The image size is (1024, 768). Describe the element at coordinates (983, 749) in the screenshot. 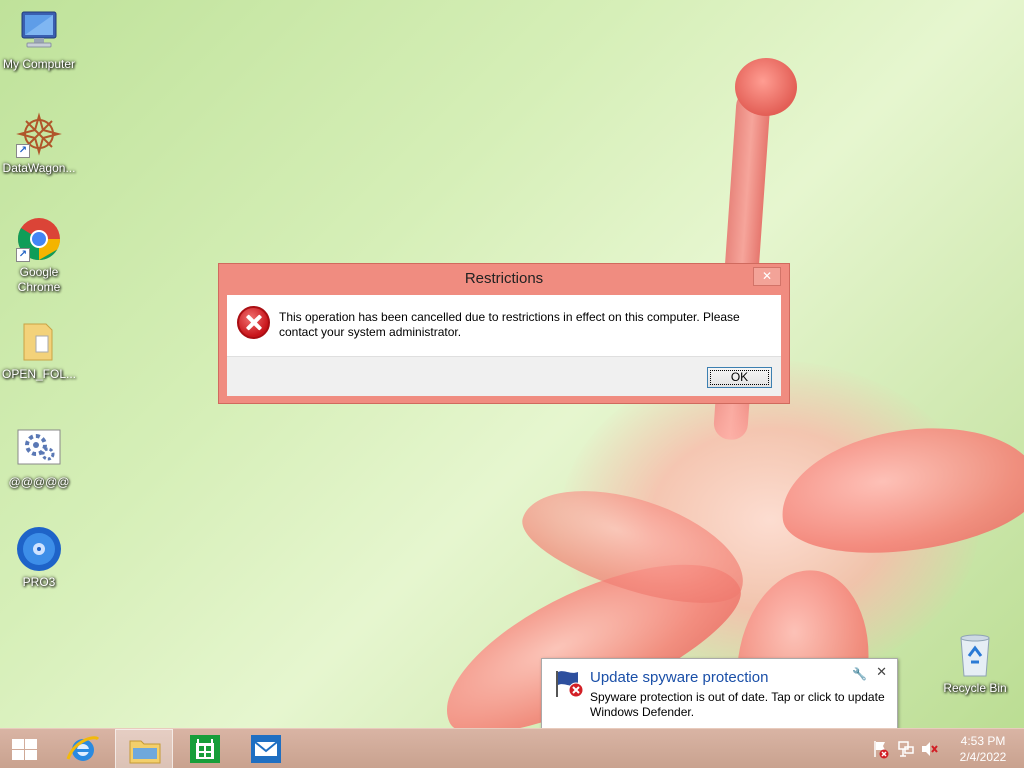

I see `taskbar-clock: 4:53 PM 2/4/2022` at that location.